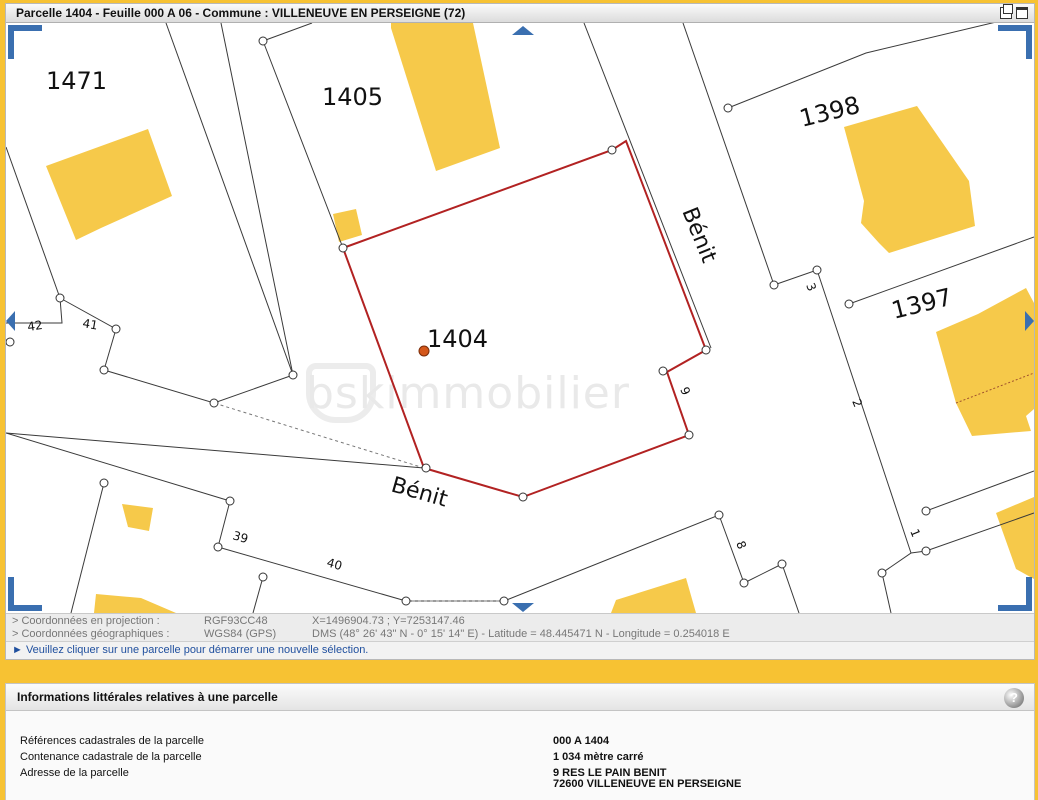  I want to click on house-number: 1, so click(915, 533).